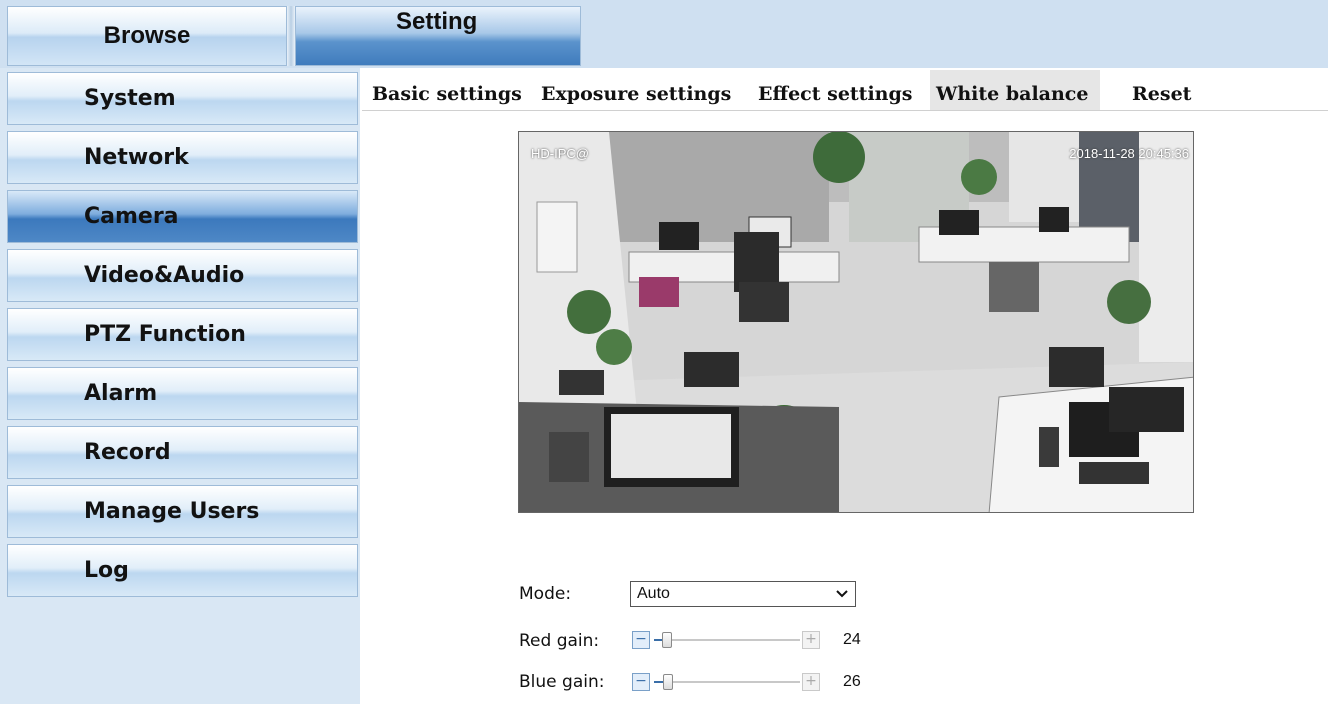 Image resolution: width=1328 pixels, height=704 pixels. I want to click on mode-select-value: Auto, so click(653, 593).